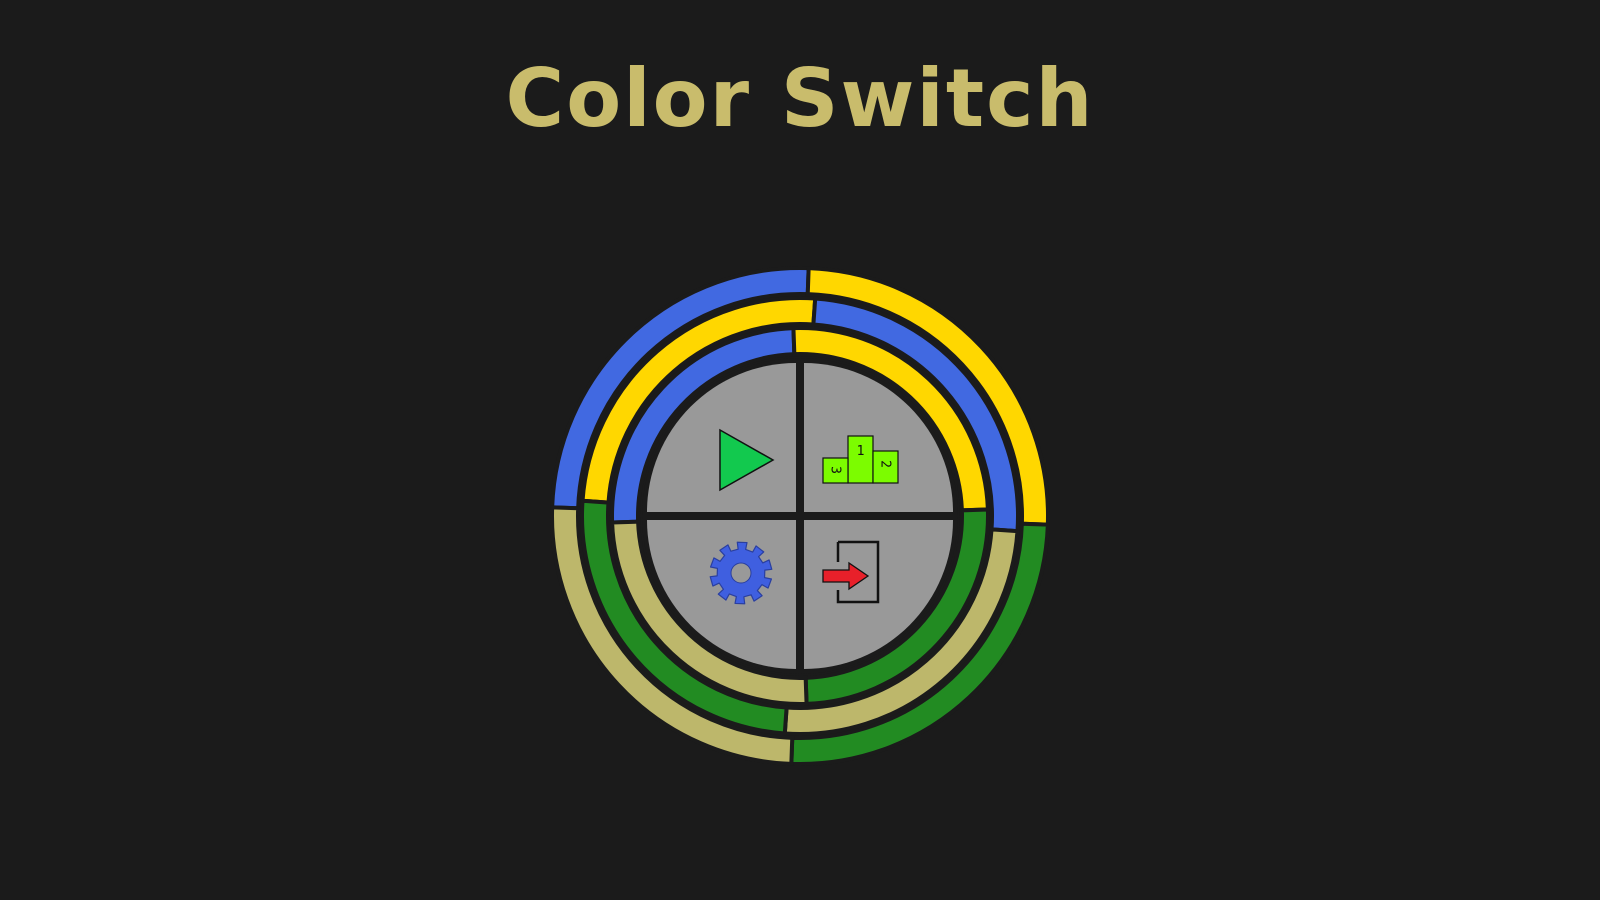  Describe the element at coordinates (861, 451) in the screenshot. I see `podium-rank-1: 1` at that location.